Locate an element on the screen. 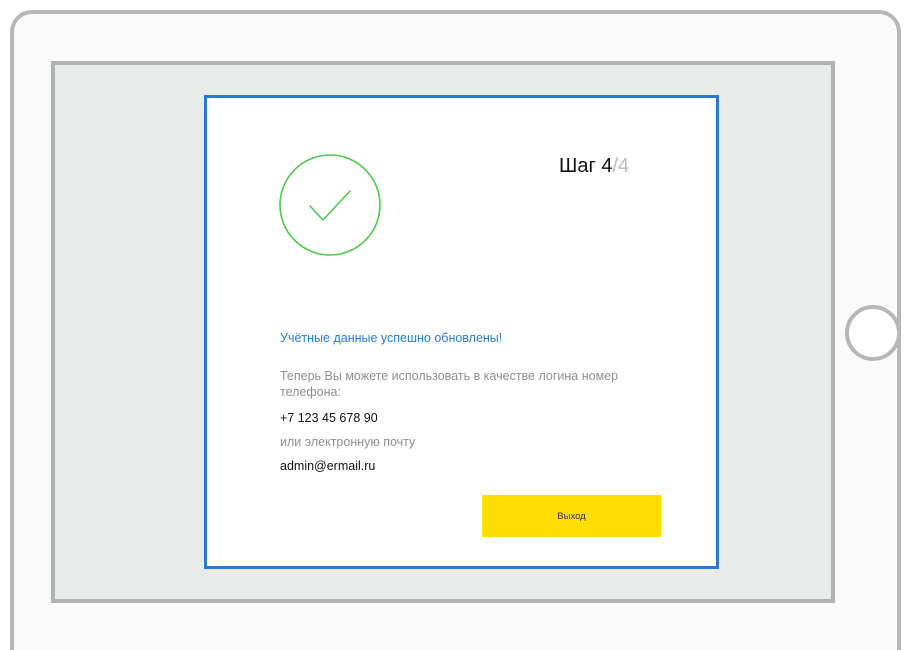  step-label: Шаг is located at coordinates (577, 166).